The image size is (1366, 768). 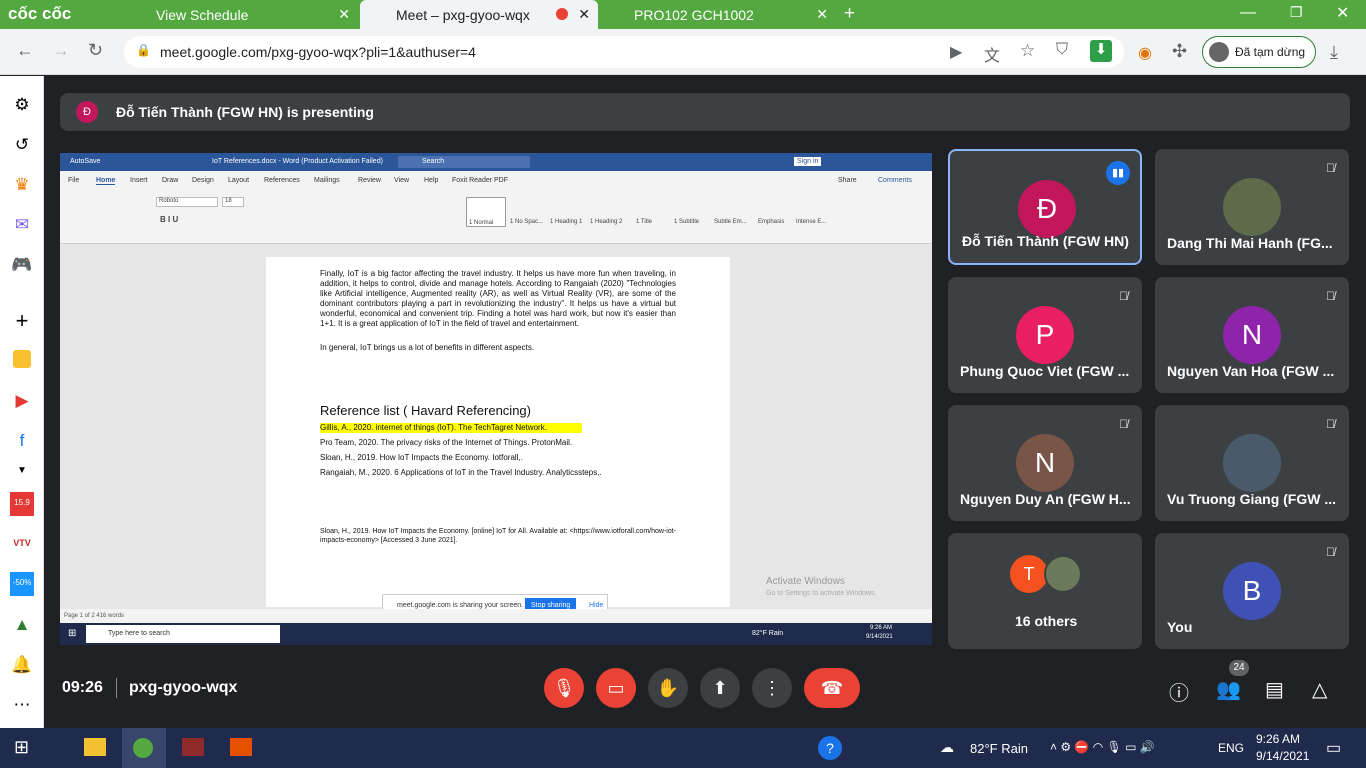 I want to click on tray-icons: ˄ ⚙ ⛔ ◠ 🎙 ▭ 🔊, so click(x=1102, y=747).